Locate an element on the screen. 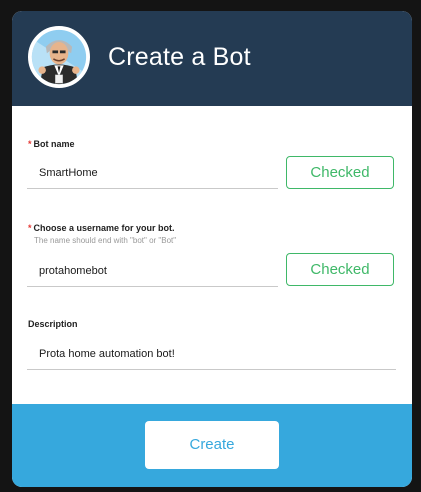 This screenshot has width=421, height=492. username-label: * Choose a username for your bot. is located at coordinates (101, 228).